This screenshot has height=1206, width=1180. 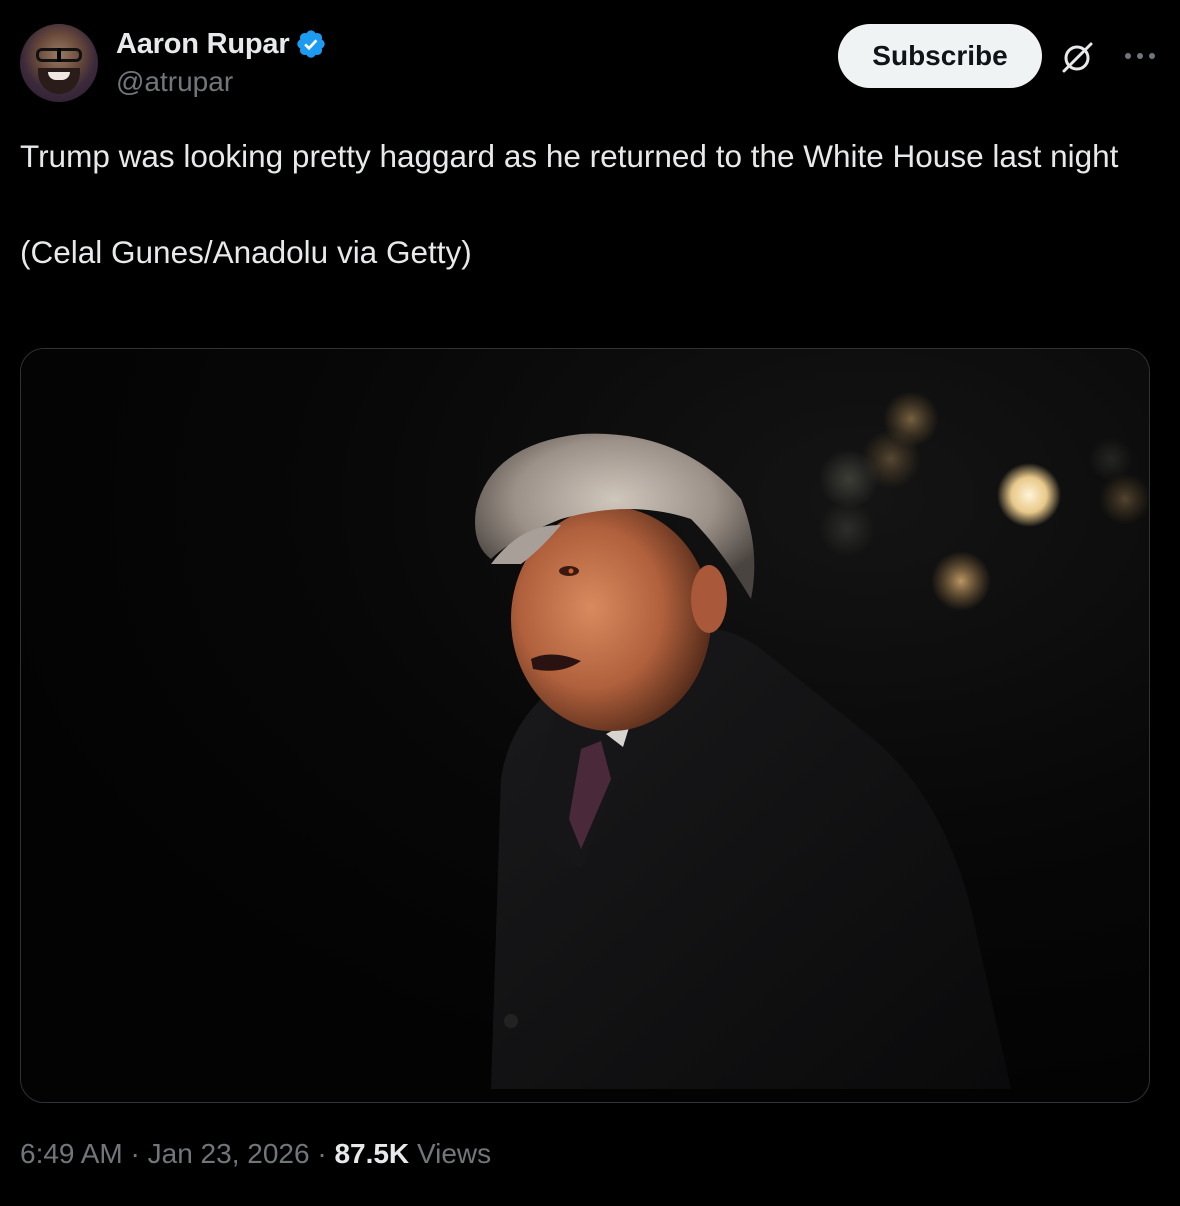 What do you see at coordinates (59, 55) in the screenshot?
I see `avatar-glasses` at bounding box center [59, 55].